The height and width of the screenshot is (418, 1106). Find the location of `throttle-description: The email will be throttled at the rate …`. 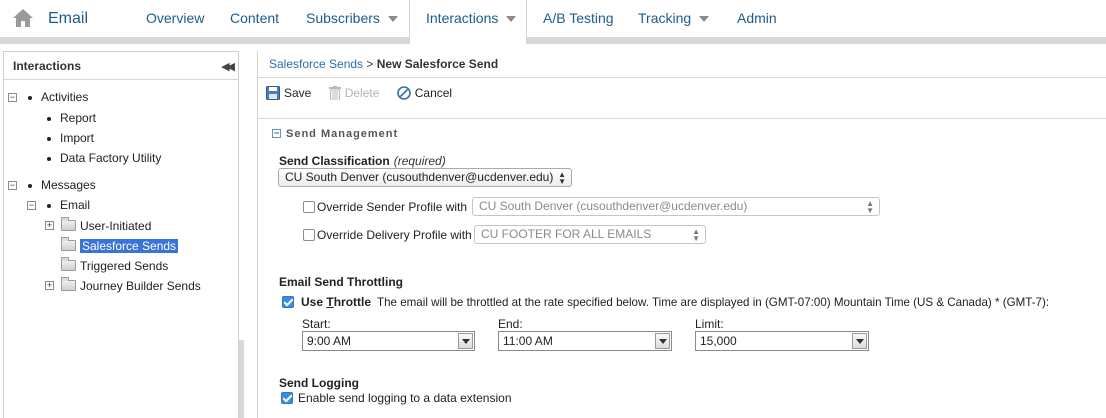

throttle-description: The email will be throttled at the rate … is located at coordinates (713, 302).